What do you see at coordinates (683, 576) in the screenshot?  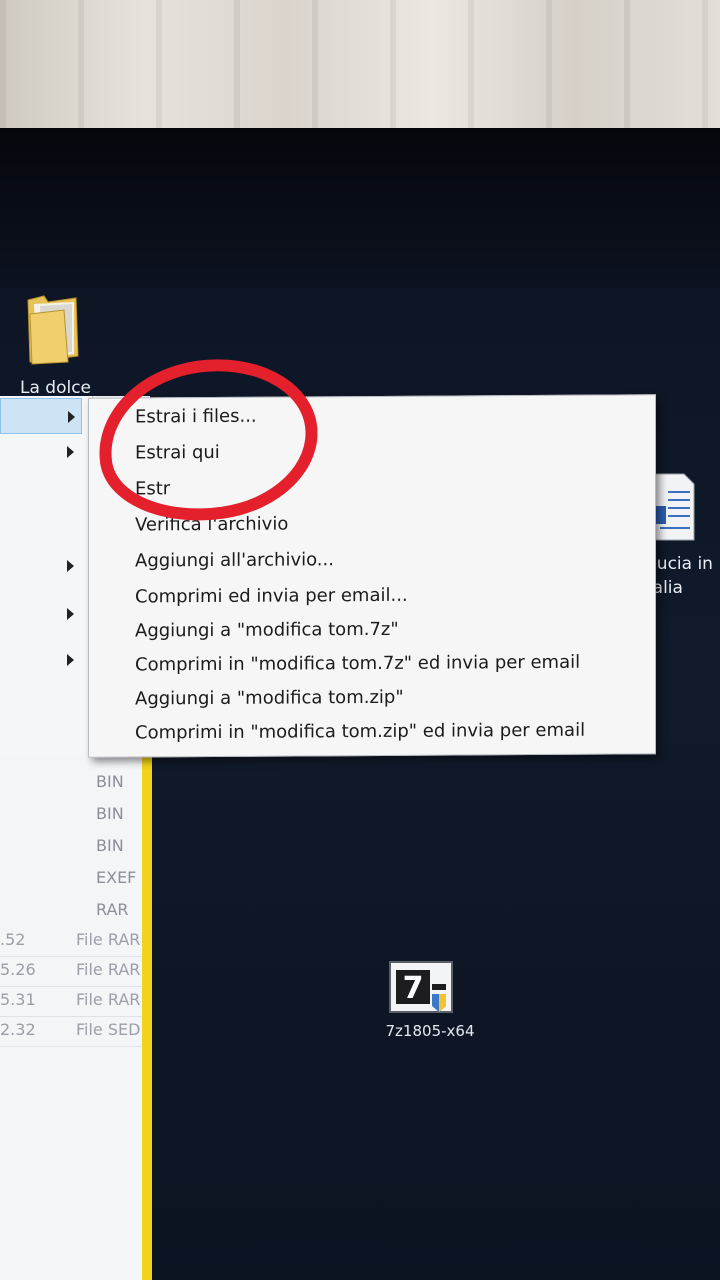 I see `document-label: ducia in talia` at bounding box center [683, 576].